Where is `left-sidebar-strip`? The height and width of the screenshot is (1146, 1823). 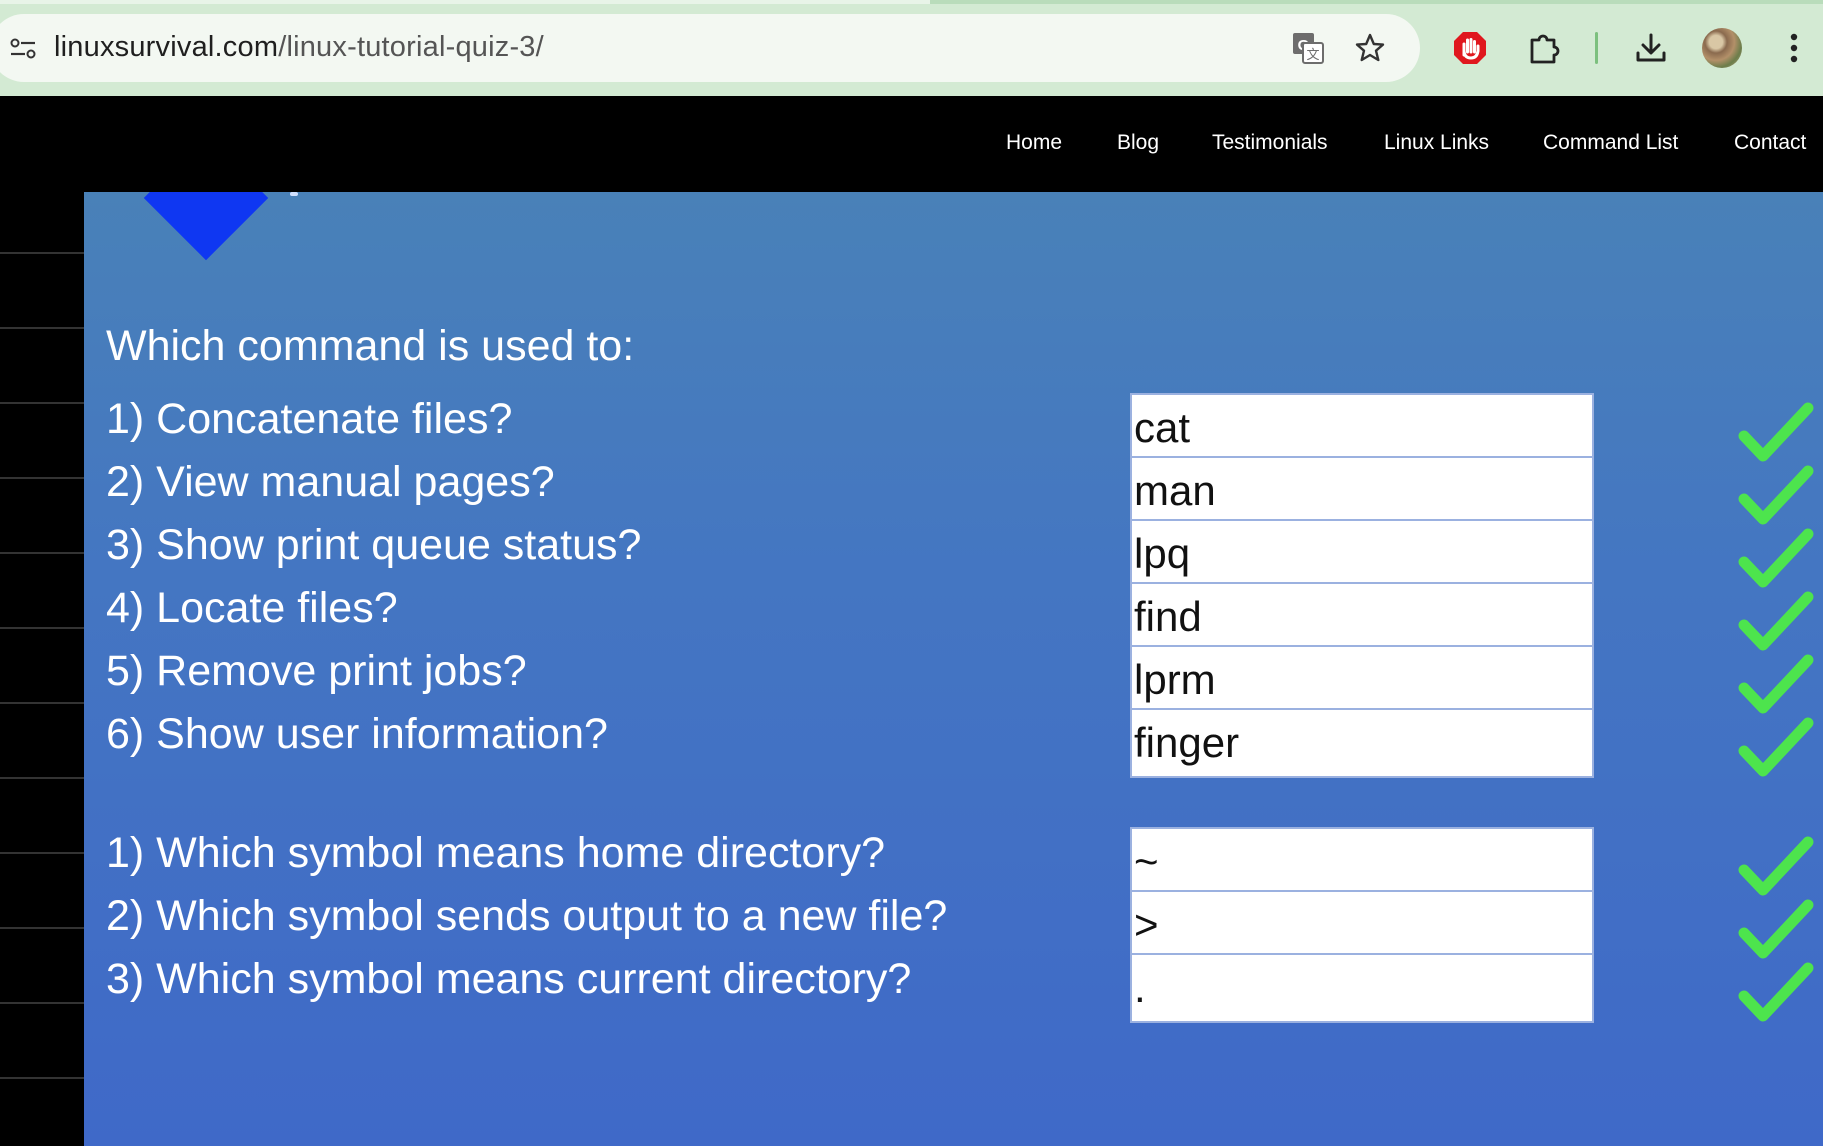 left-sidebar-strip is located at coordinates (42, 669).